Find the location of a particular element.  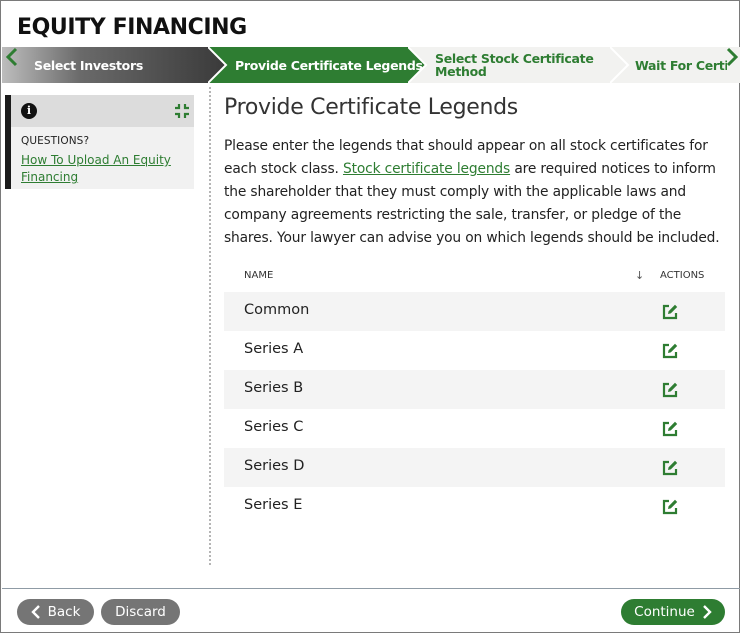

step-select-stock-certificate-method: Select Stock Certificate Method is located at coordinates (520, 65).